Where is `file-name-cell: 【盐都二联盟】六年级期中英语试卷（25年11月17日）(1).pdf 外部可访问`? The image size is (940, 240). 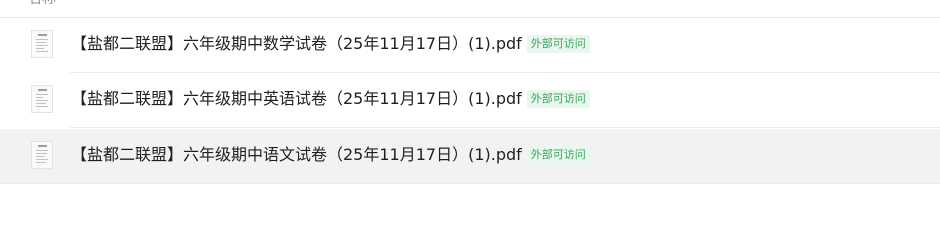
file-name-cell: 【盐都二联盟】六年级期中英语试卷（25年11月17日）(1).pdf 外部可访问 is located at coordinates (330, 99).